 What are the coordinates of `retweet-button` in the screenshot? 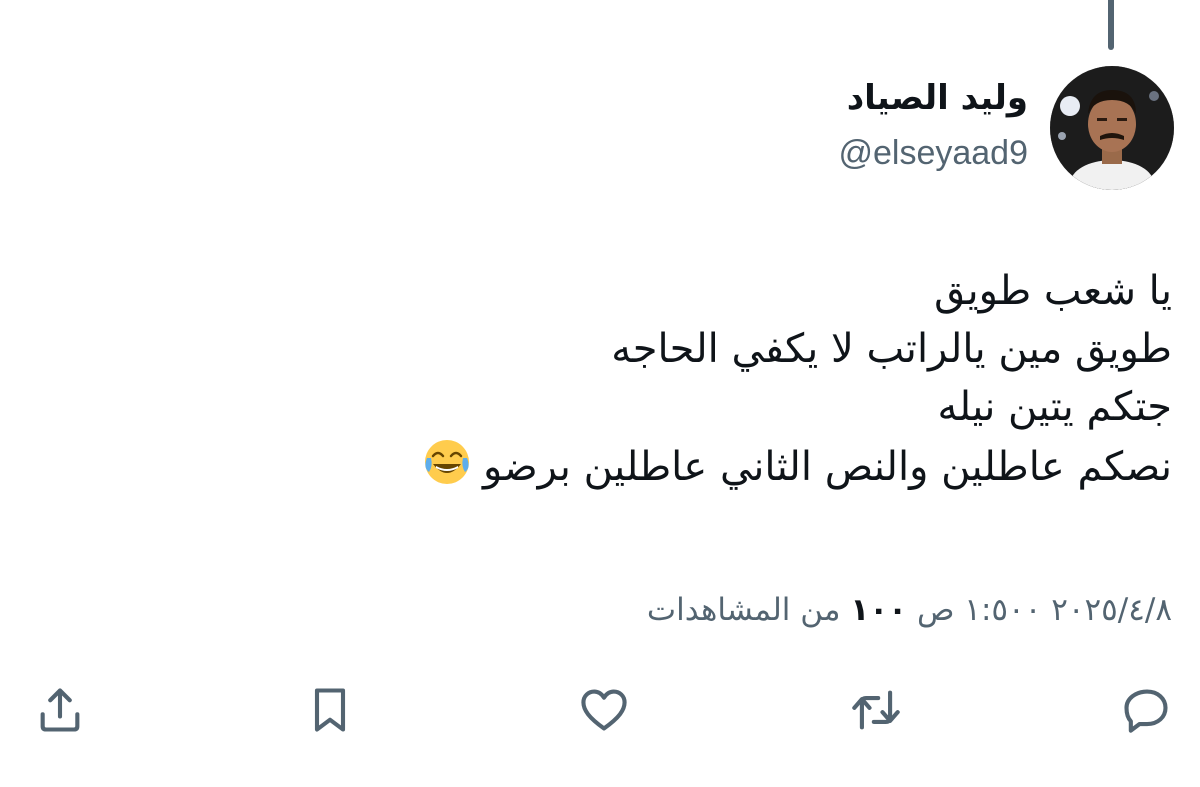 It's located at (876, 710).